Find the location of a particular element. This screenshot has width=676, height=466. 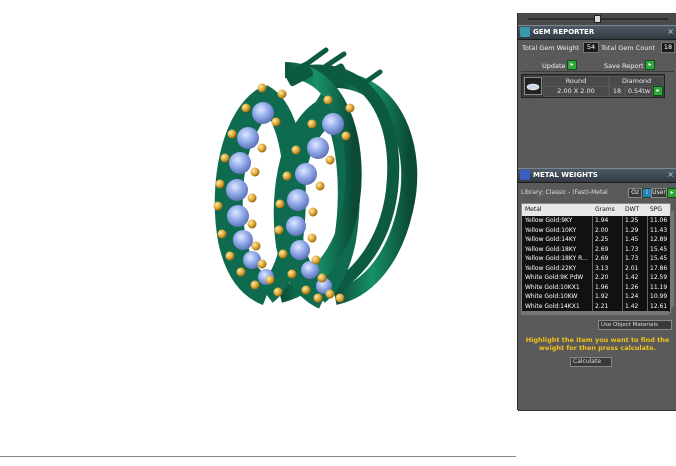

grams-cell: 3.13 is located at coordinates (602, 268).